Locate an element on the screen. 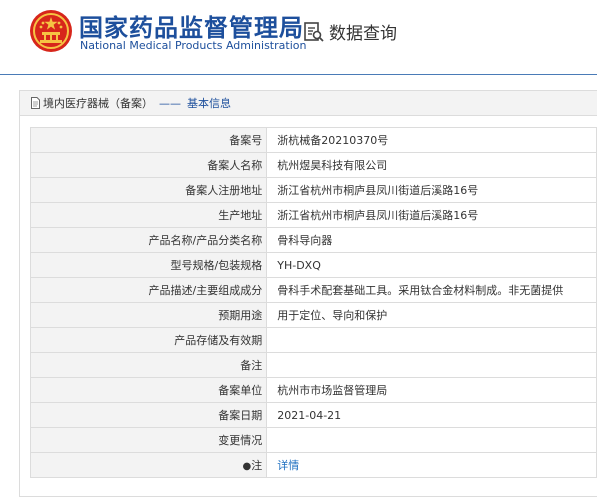  data-query-link: 数据查询 is located at coordinates (350, 31).